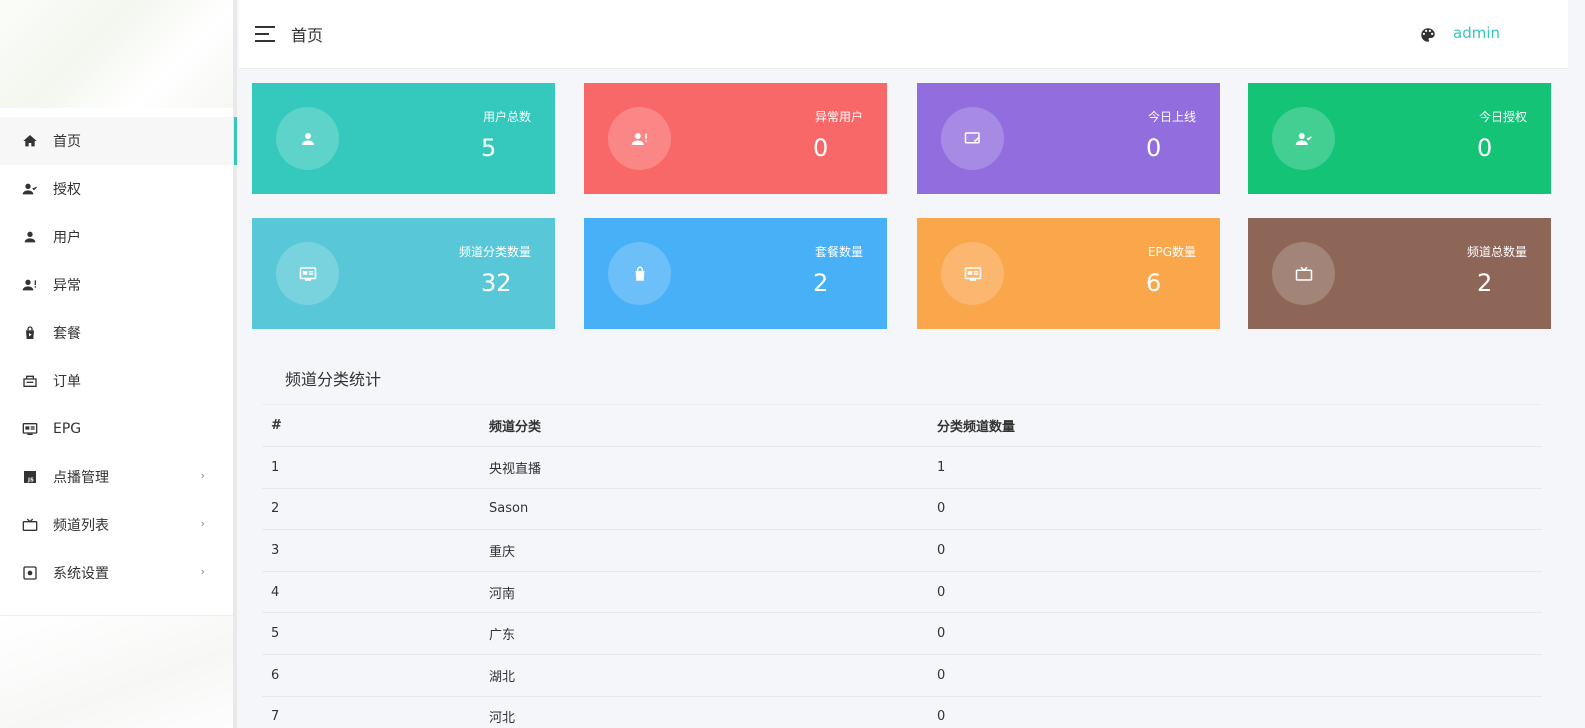 This screenshot has height=728, width=1585. I want to click on sidebar-item-4: 套餐, so click(116, 333).